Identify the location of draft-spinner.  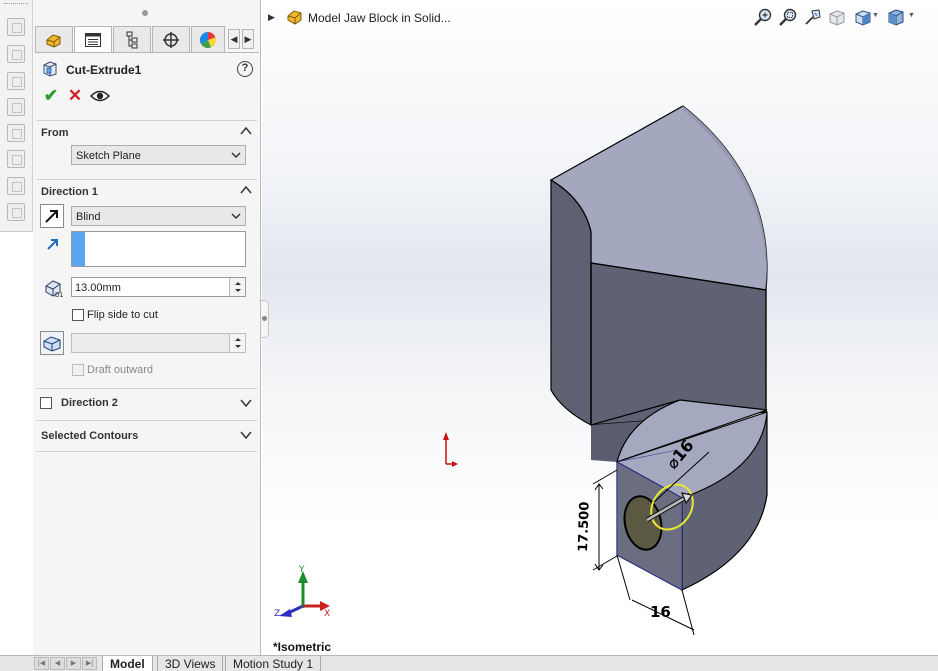
(237, 343).